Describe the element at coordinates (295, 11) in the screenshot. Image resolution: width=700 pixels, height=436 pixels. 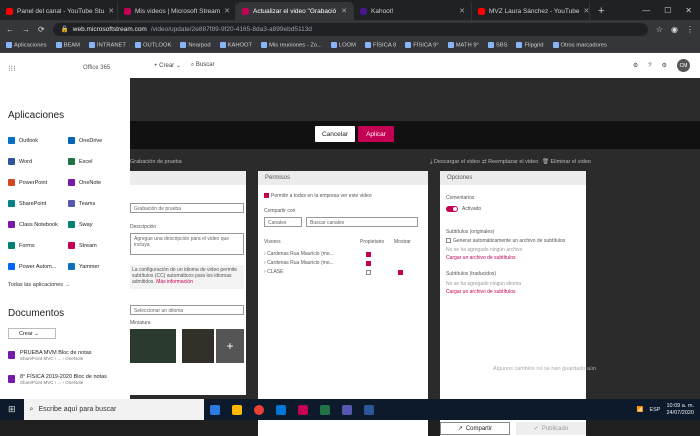
I see `browser-tab: Actualizar el video "Grabació ✕` at that location.